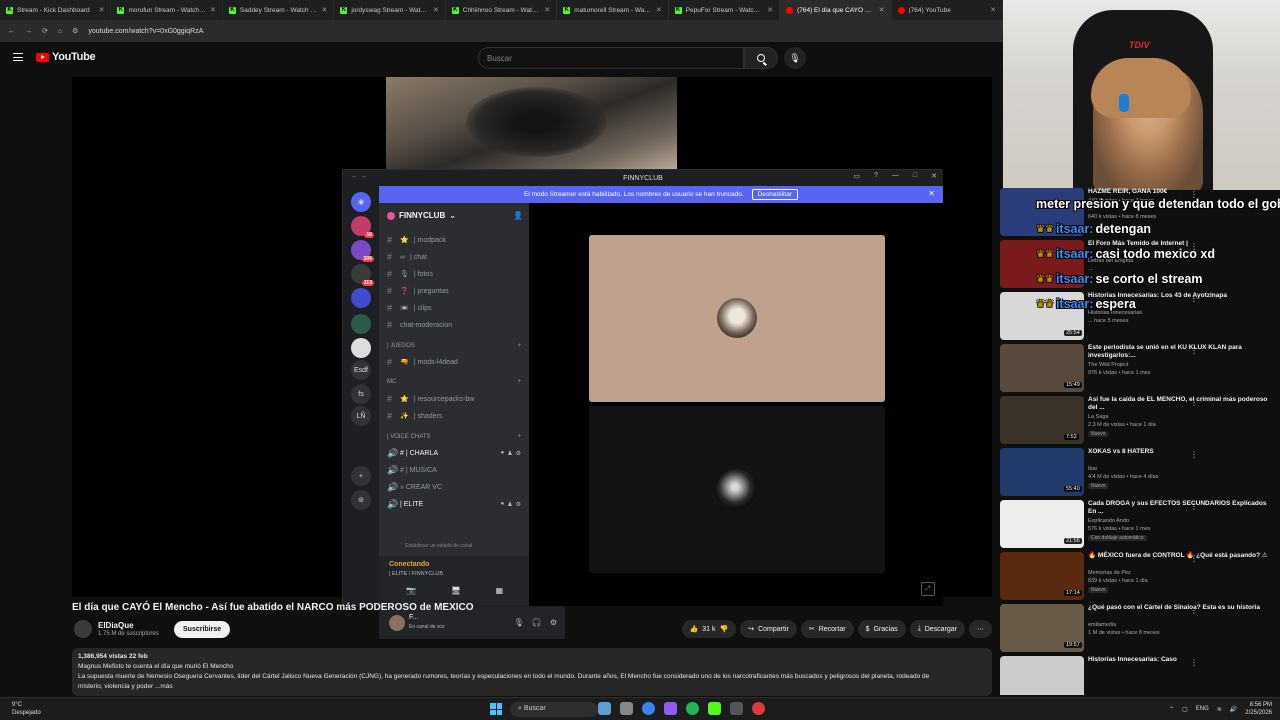 The width and height of the screenshot is (1280, 720). What do you see at coordinates (626, 708) in the screenshot?
I see `file-explorer-icon` at bounding box center [626, 708].